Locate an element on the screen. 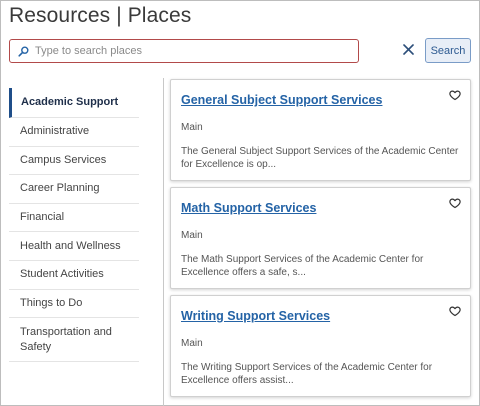 The width and height of the screenshot is (480, 406). sidebar-item-label: Financial is located at coordinates (42, 217).